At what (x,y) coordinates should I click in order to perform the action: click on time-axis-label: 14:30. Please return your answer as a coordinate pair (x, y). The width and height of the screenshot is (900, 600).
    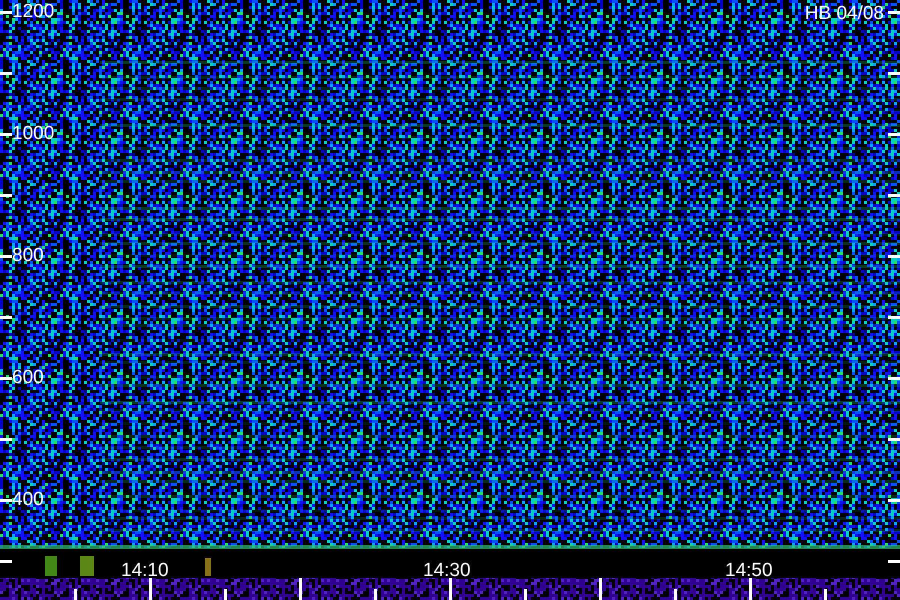
    Looking at the image, I should click on (447, 570).